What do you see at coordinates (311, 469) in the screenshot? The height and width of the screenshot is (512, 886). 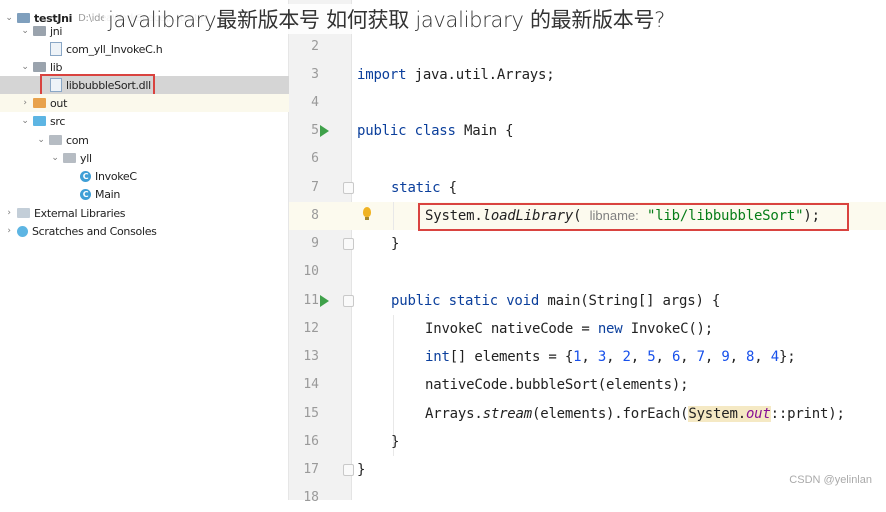 I see `line-number: 17` at bounding box center [311, 469].